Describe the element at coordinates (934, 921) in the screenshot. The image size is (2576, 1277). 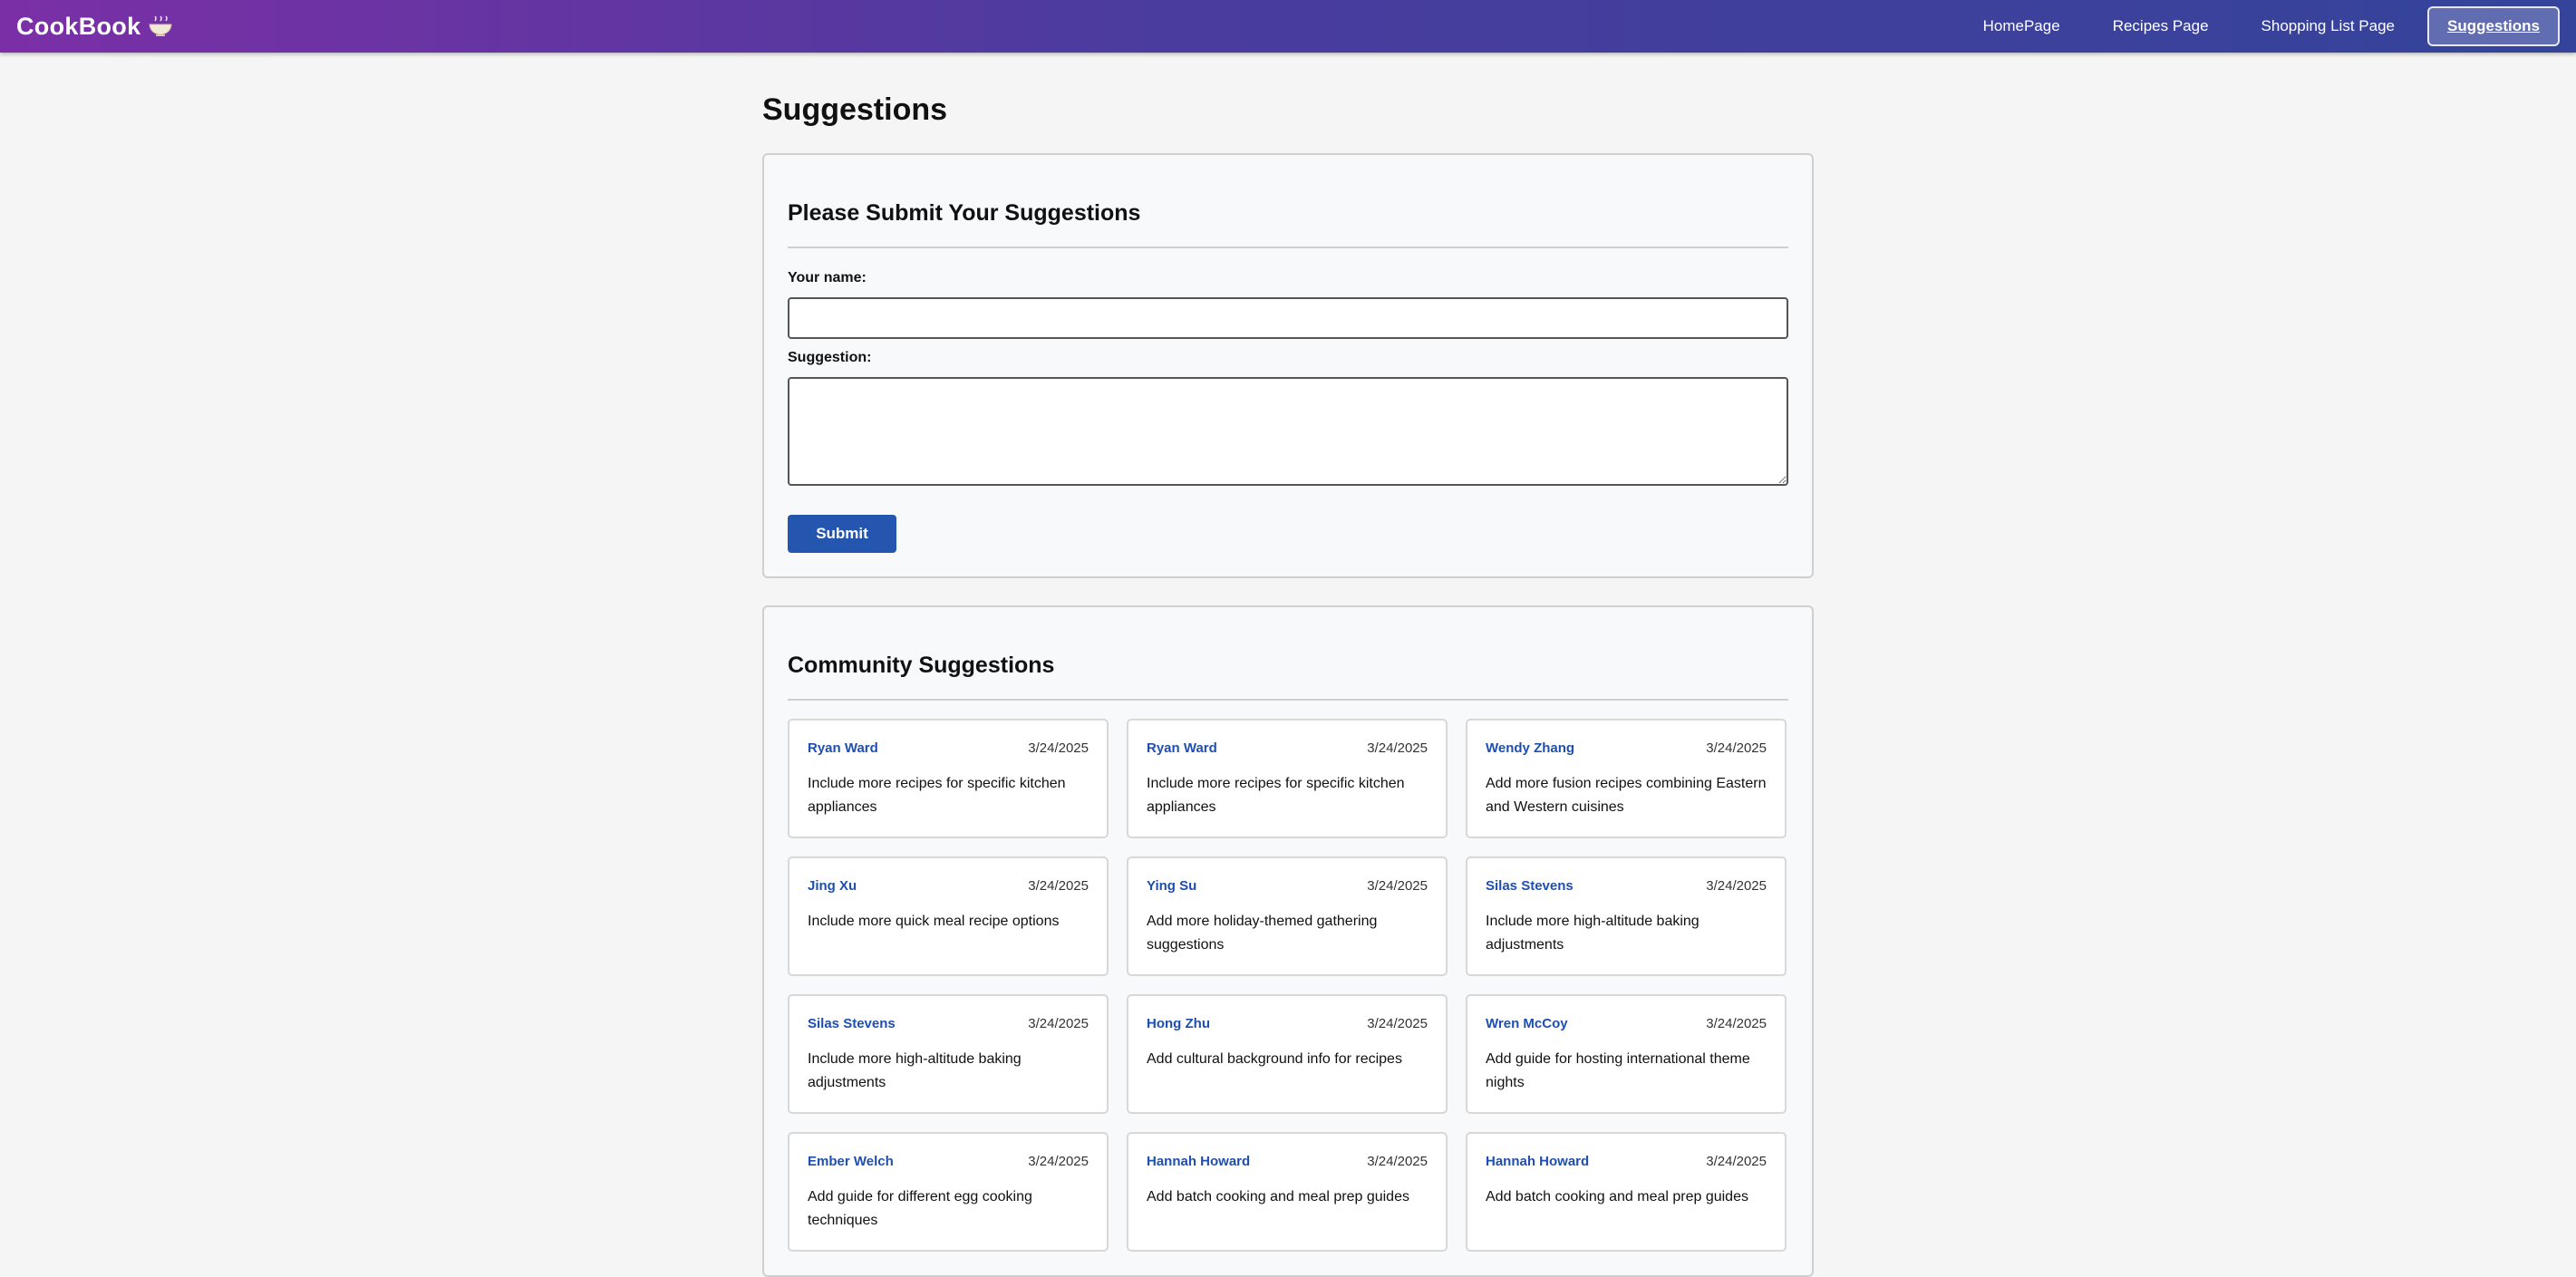
I see `card-text: Include more quick meal recipe options` at that location.